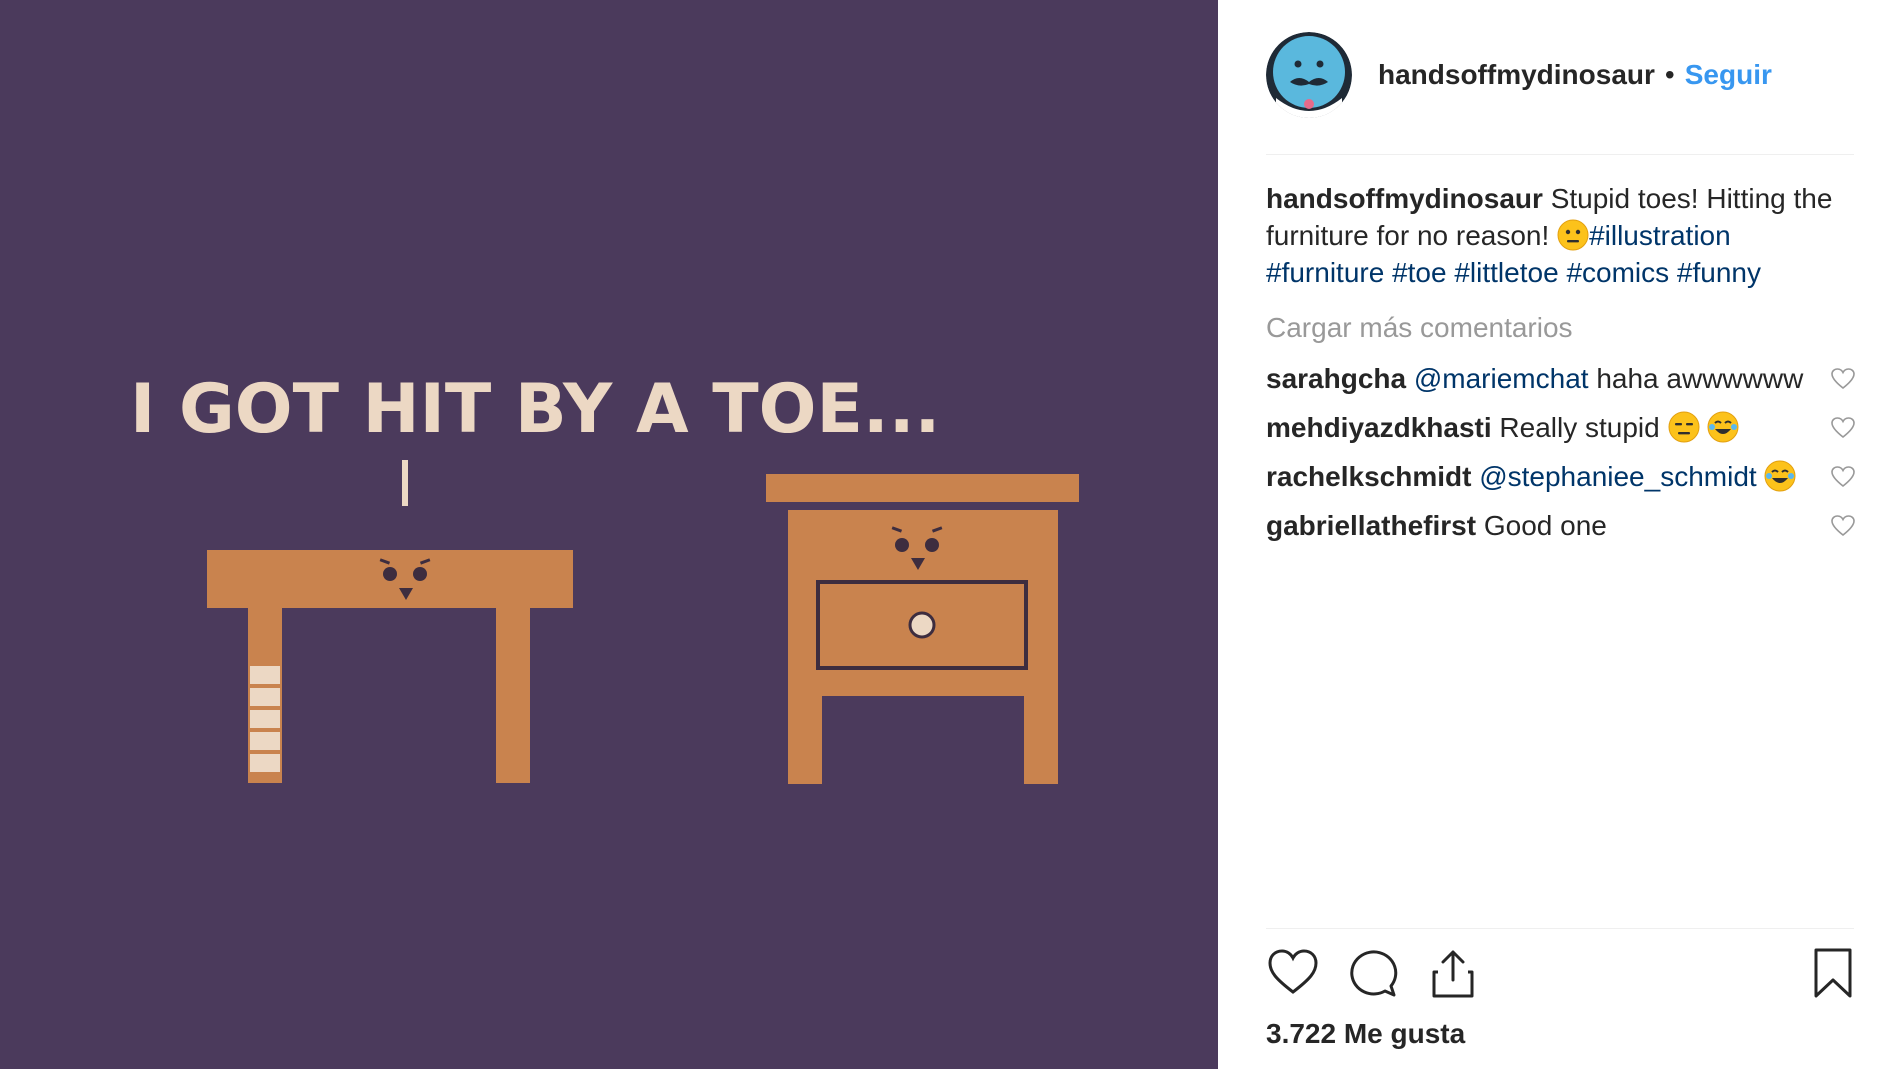 The height and width of the screenshot is (1069, 1900). I want to click on comment-text: Really stupid, so click(1579, 427).